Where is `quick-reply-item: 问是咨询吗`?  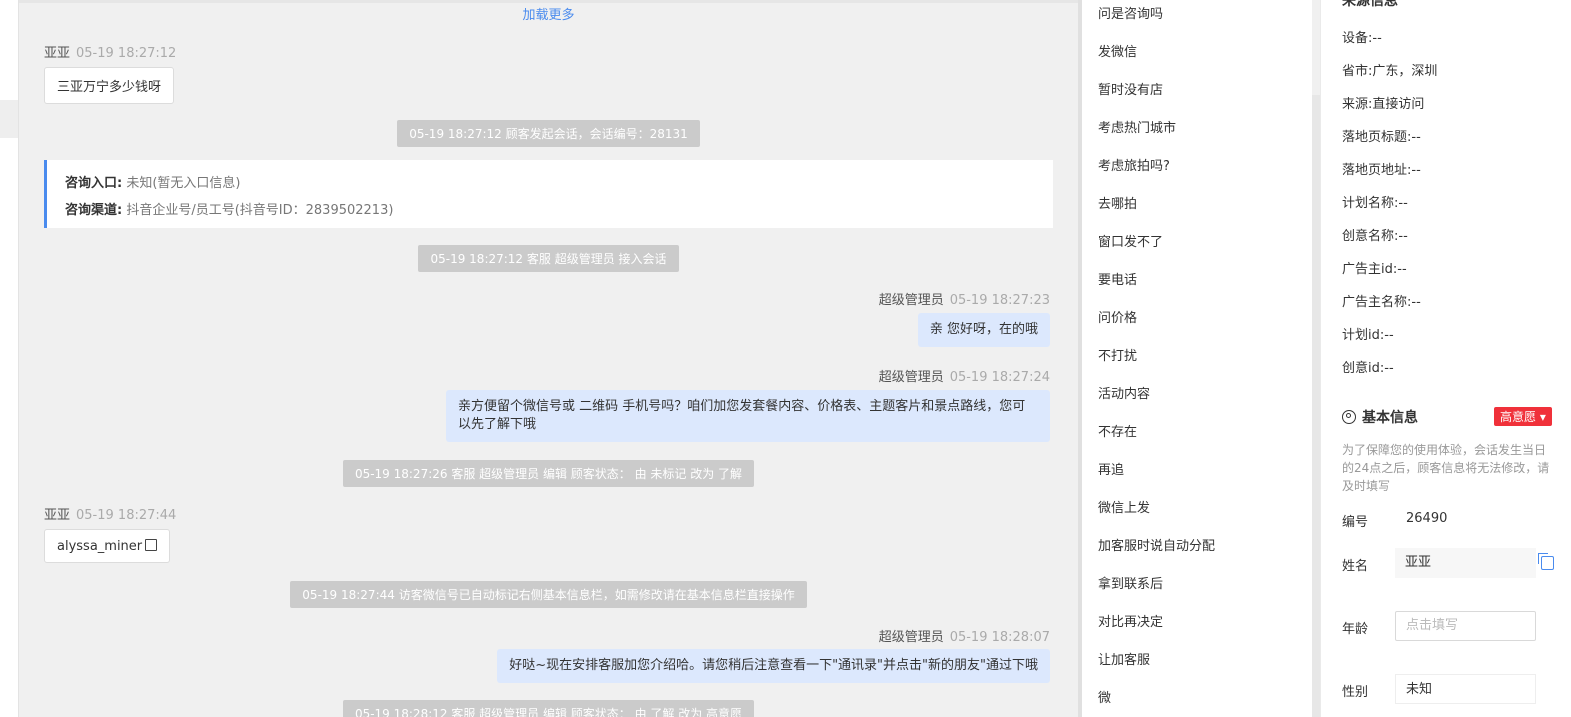 quick-reply-item: 问是咨询吗 is located at coordinates (1130, 12).